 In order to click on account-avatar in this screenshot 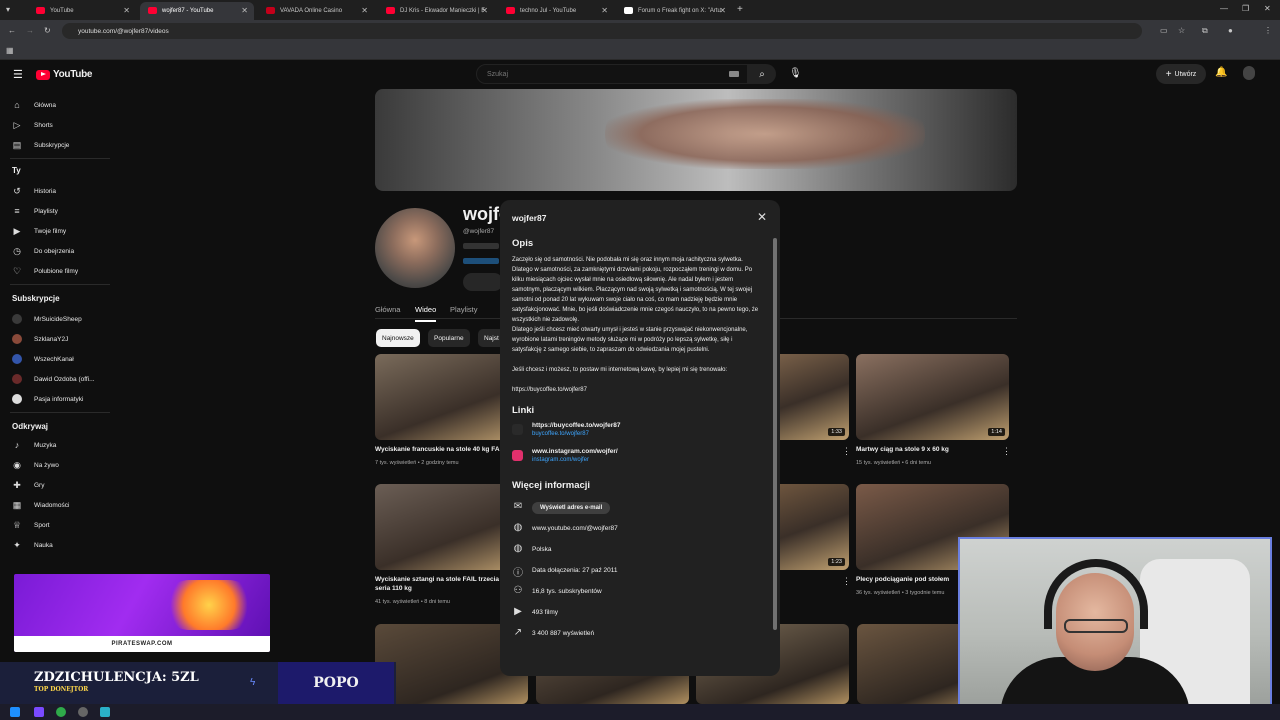, I will do `click(1249, 73)`.